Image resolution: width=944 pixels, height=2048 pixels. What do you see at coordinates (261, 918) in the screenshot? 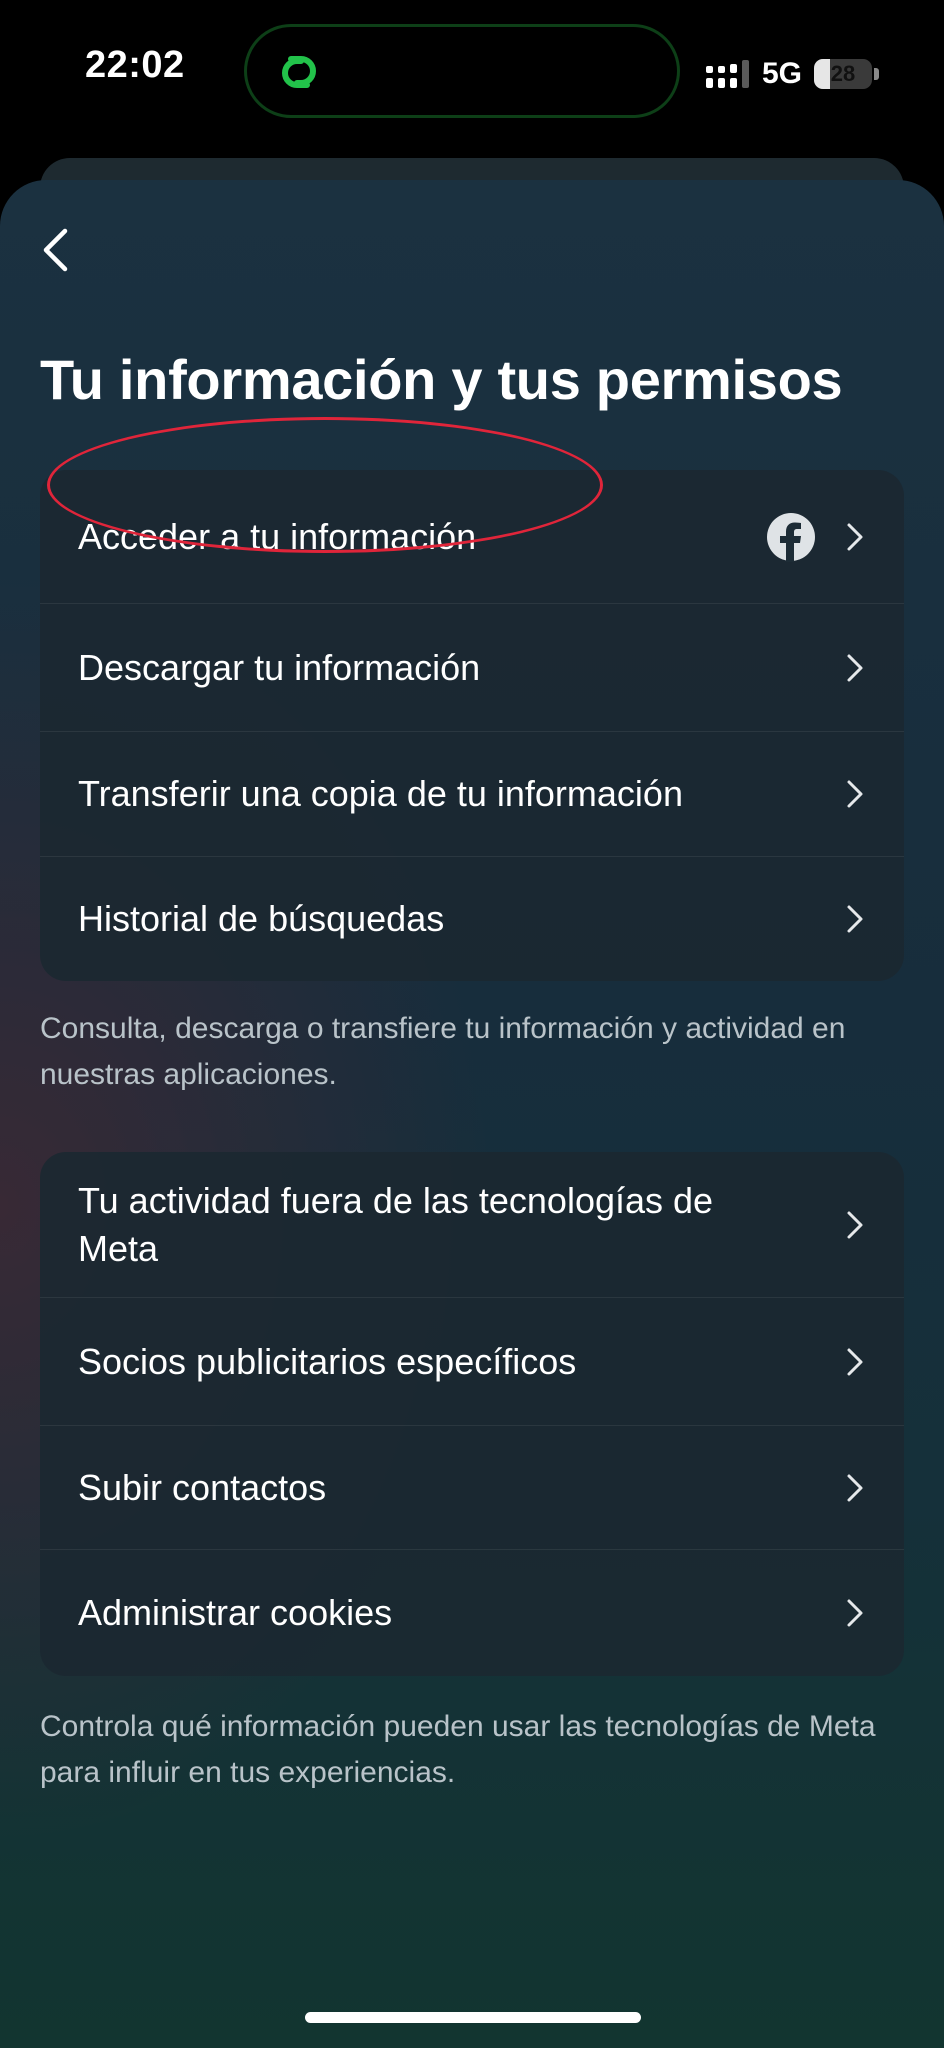
I see `menu-item-label: Historial de búsquedas` at bounding box center [261, 918].